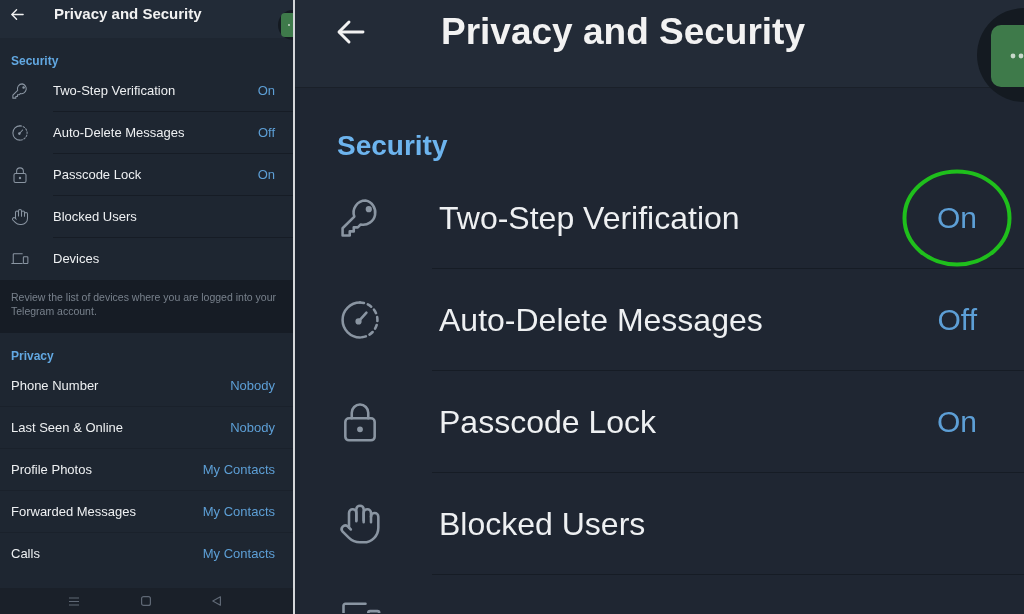 The height and width of the screenshot is (614, 1024). What do you see at coordinates (74, 601) in the screenshot?
I see `menu-icon` at bounding box center [74, 601].